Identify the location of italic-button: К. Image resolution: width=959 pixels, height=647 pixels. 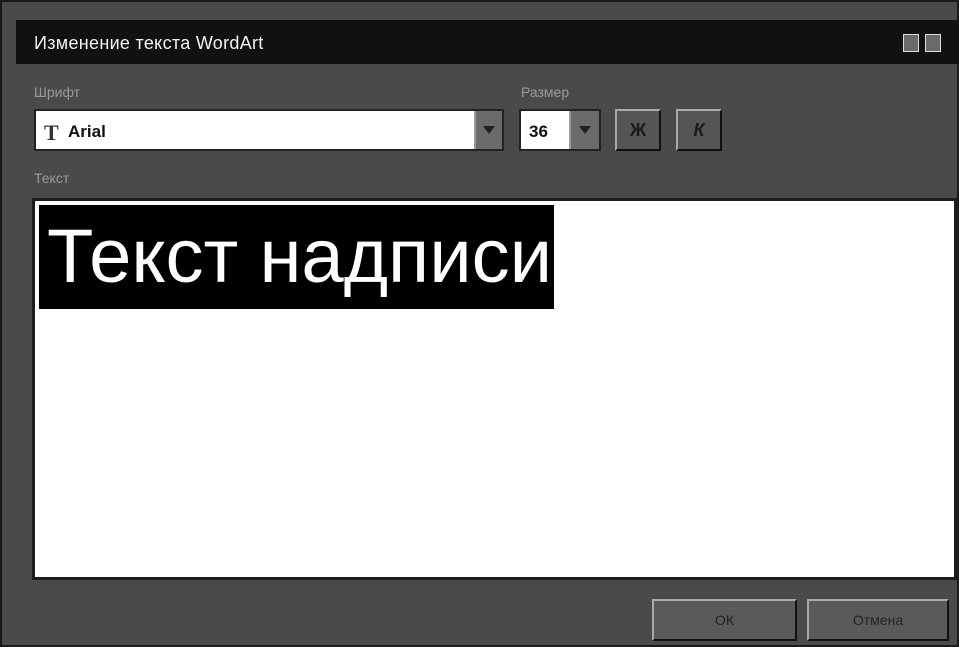
(699, 130).